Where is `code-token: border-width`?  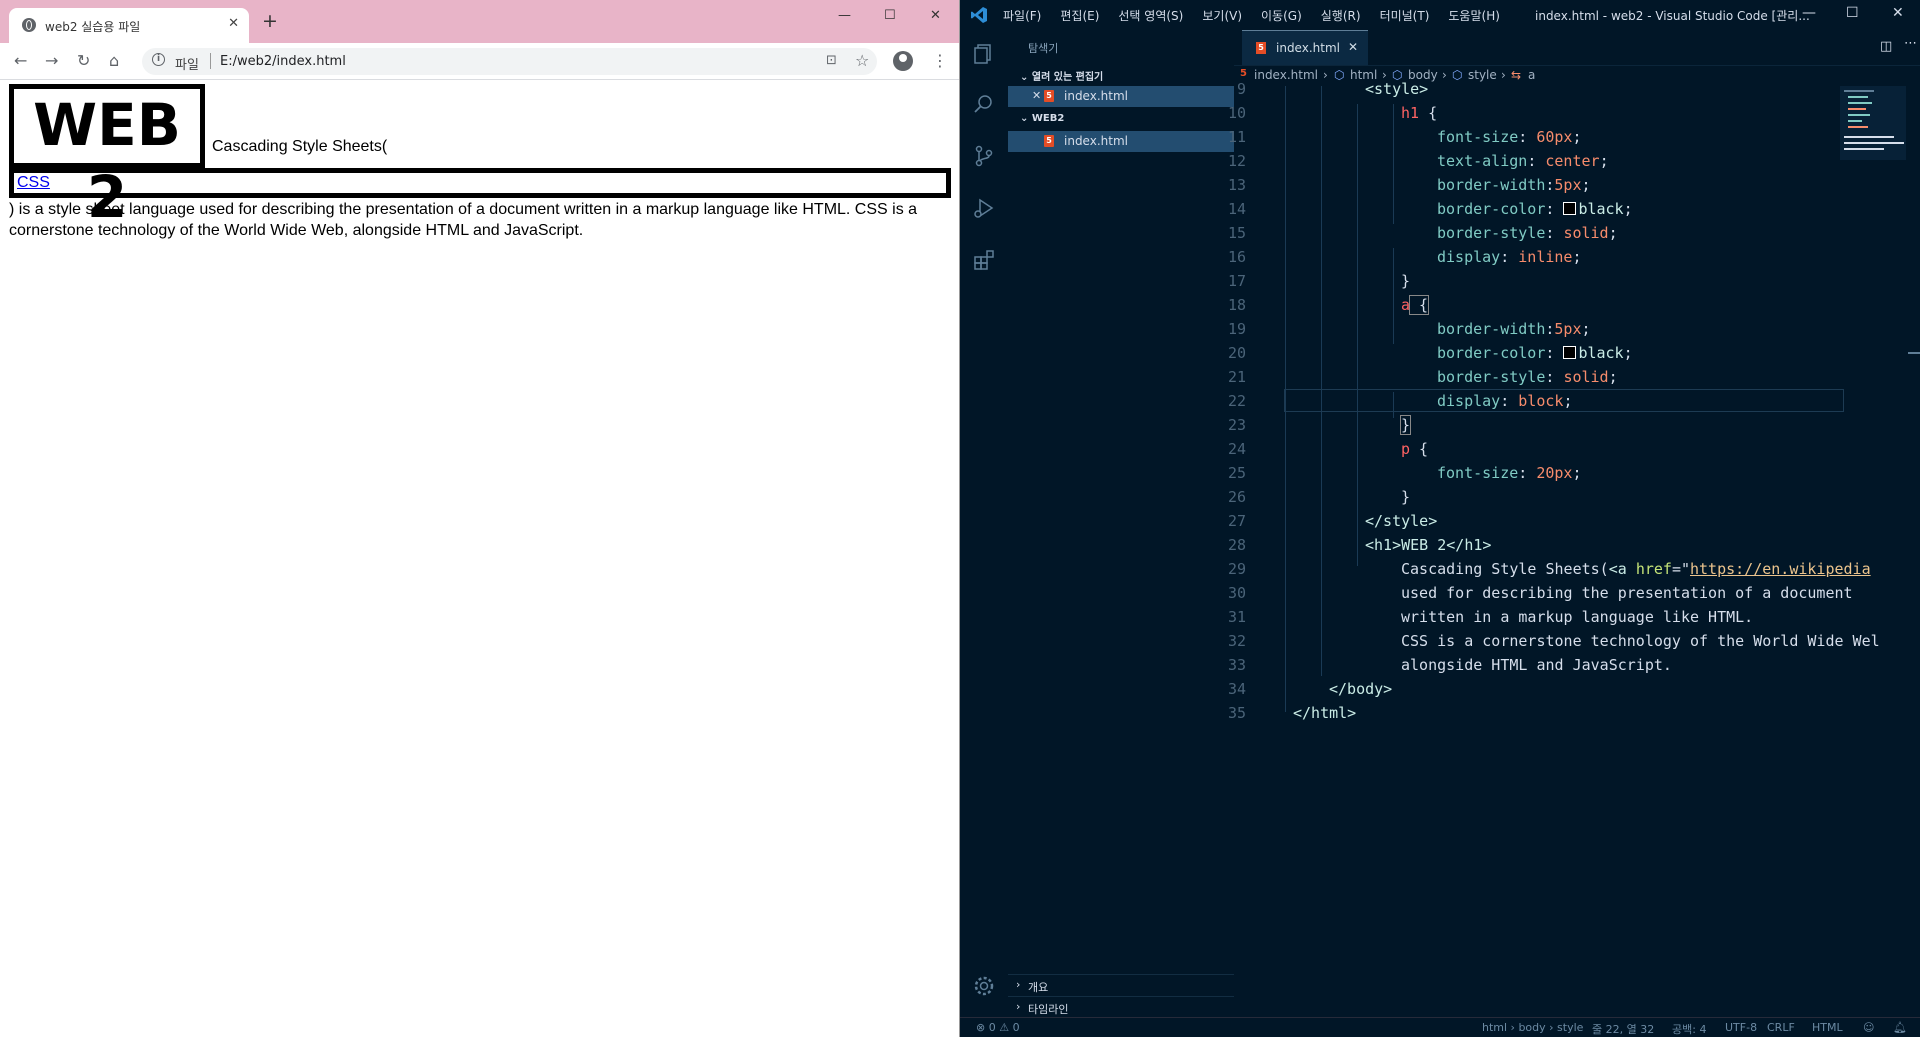 code-token: border-width is located at coordinates (1491, 329).